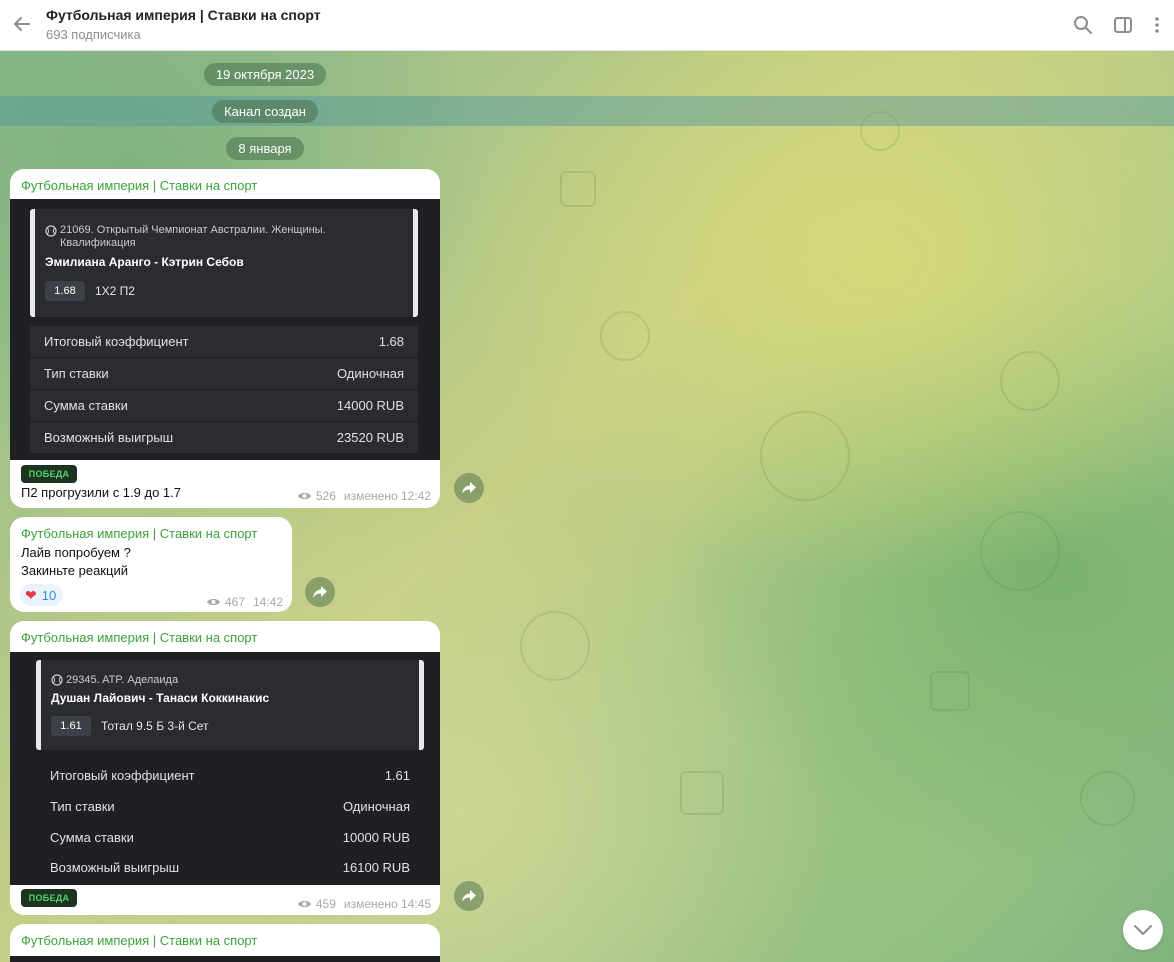  I want to click on summary-row: Итоговый коэффициент 1.61, so click(230, 775).